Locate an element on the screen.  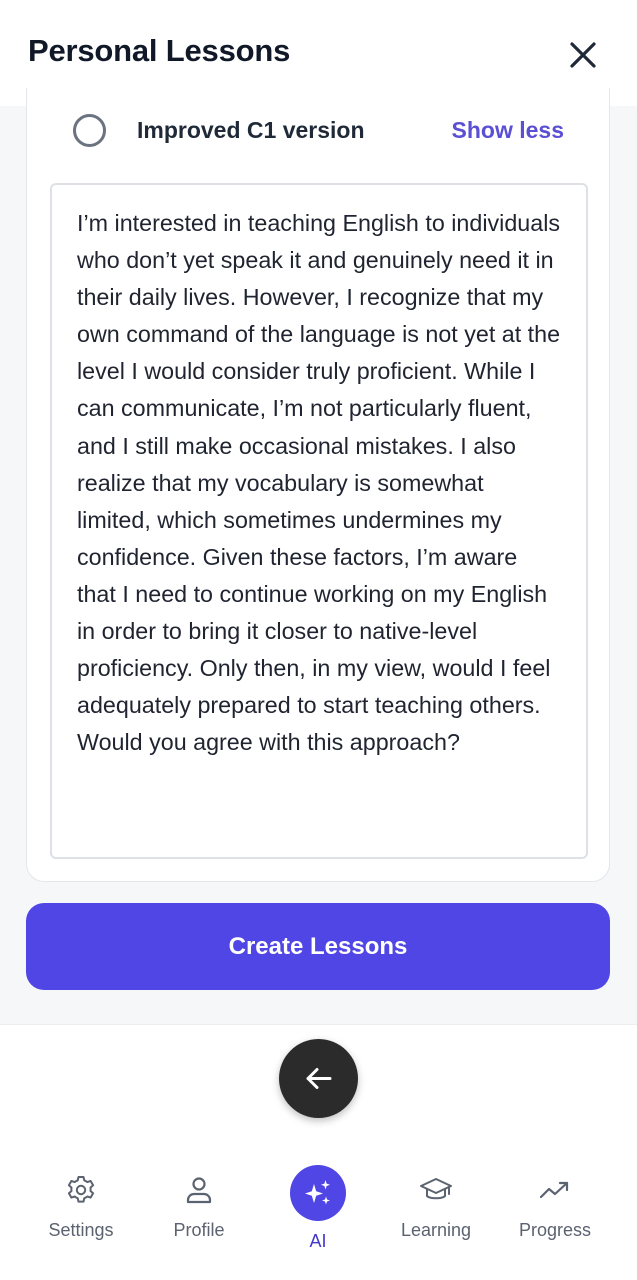
nav-label-learning: Learning is located at coordinates (436, 1230).